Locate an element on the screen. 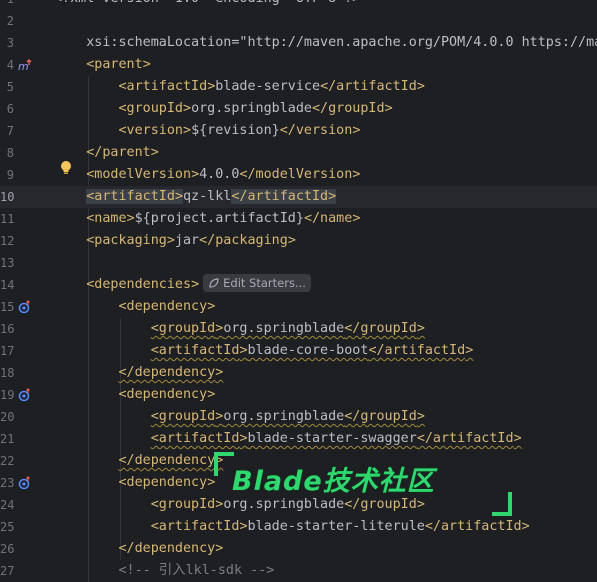 The width and height of the screenshot is (597, 582). code-text: <name>${project.artifactId}</name> is located at coordinates (207, 219).